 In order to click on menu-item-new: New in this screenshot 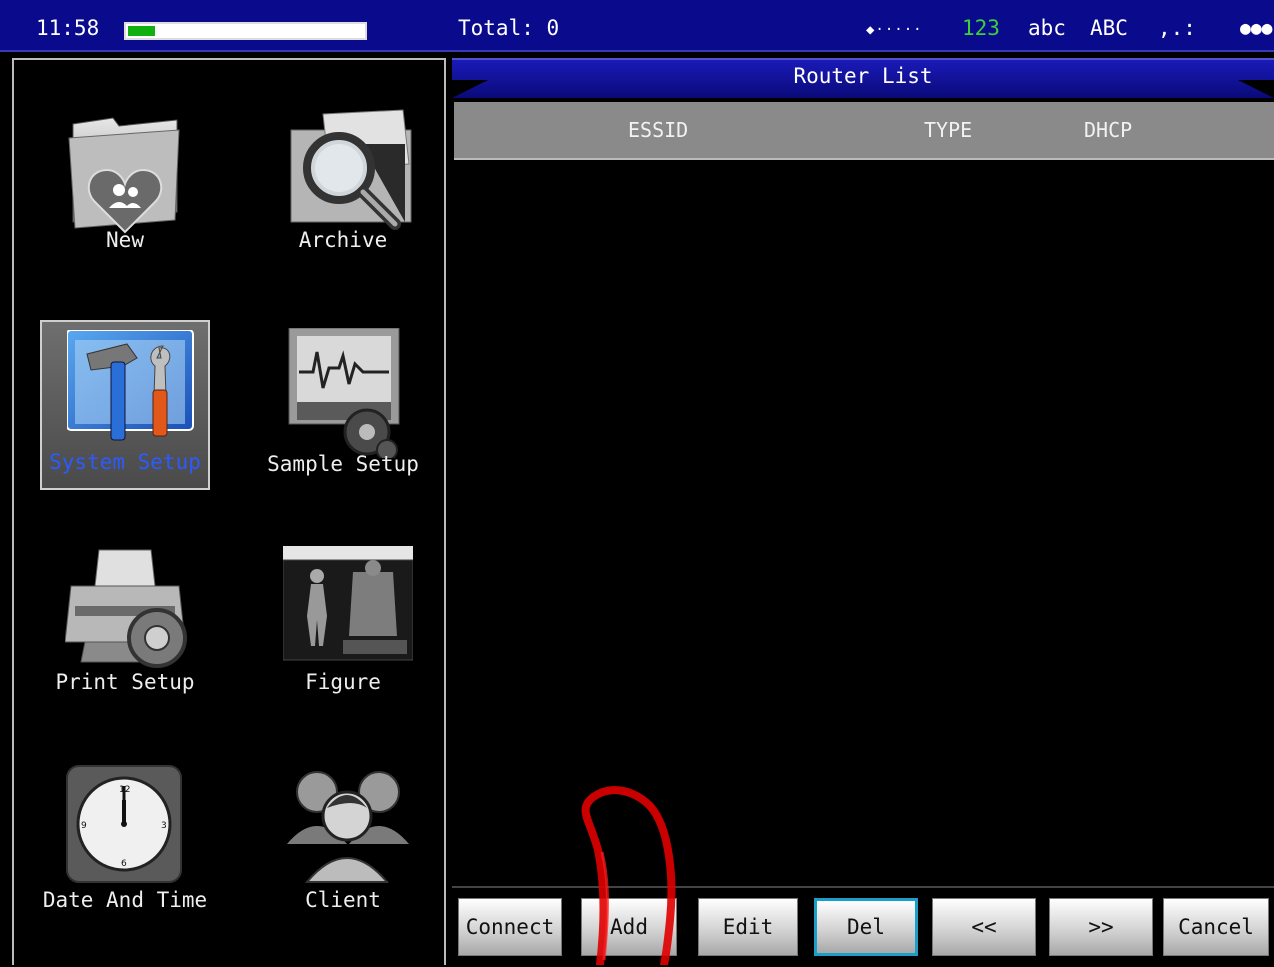, I will do `click(125, 181)`.